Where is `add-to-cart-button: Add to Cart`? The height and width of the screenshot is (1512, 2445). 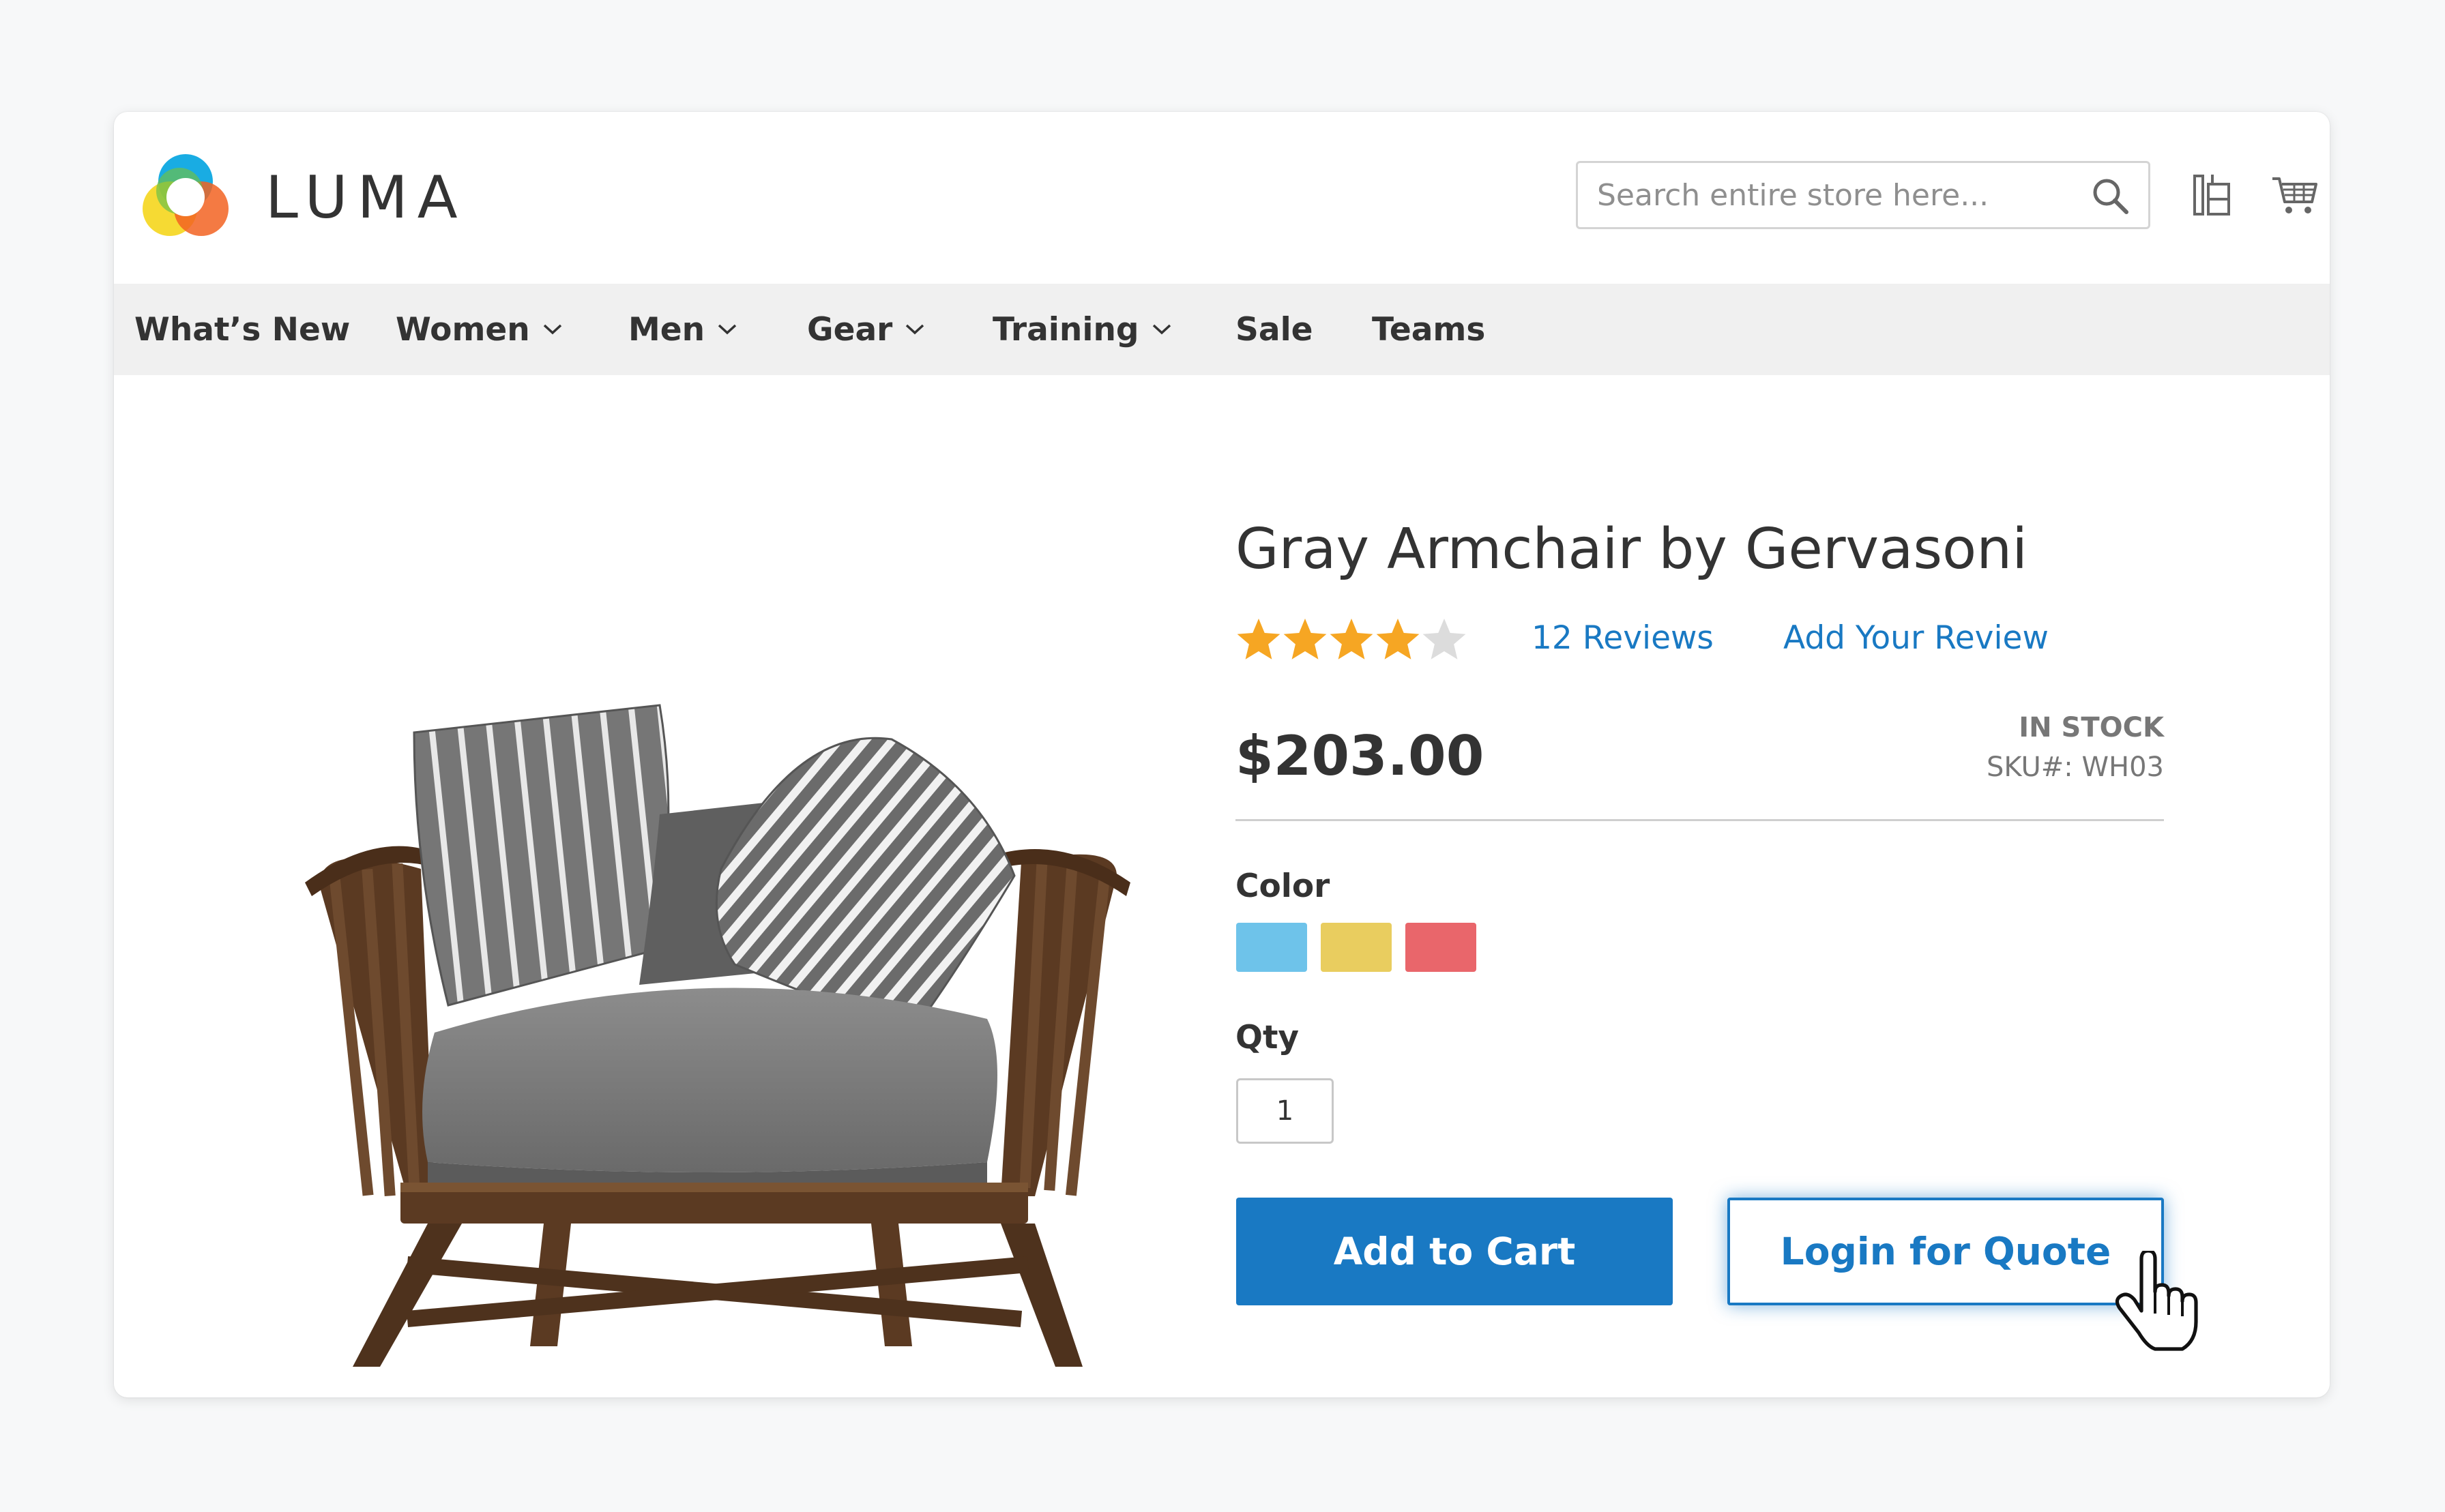 add-to-cart-button: Add to Cart is located at coordinates (1454, 1251).